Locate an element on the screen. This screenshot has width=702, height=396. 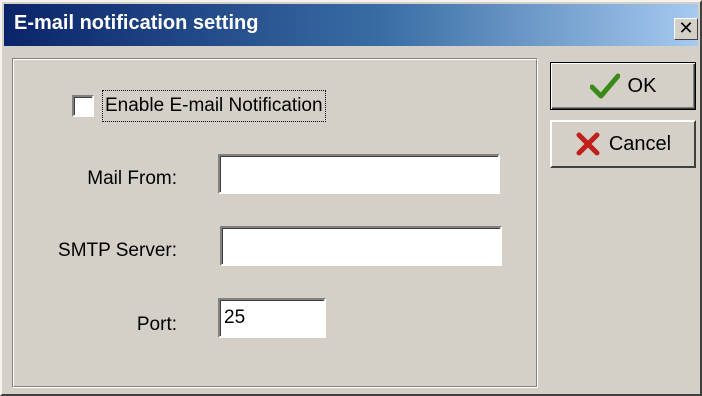
checkmark-icon is located at coordinates (604, 86).